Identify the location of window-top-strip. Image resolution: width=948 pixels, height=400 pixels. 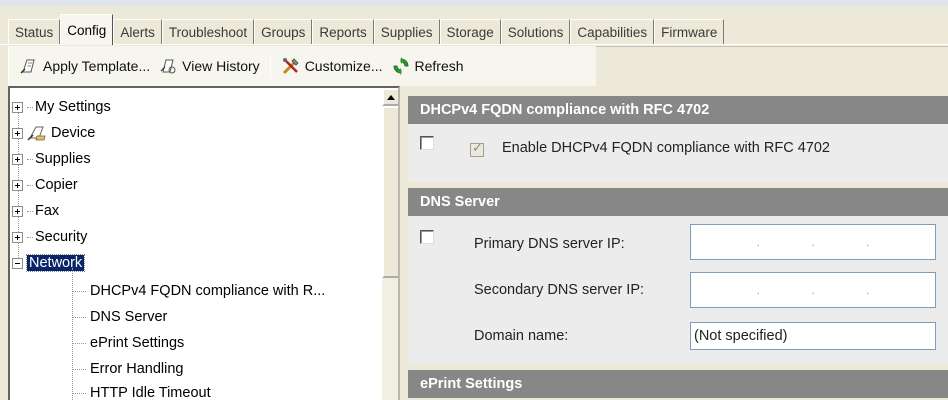
(474, 3).